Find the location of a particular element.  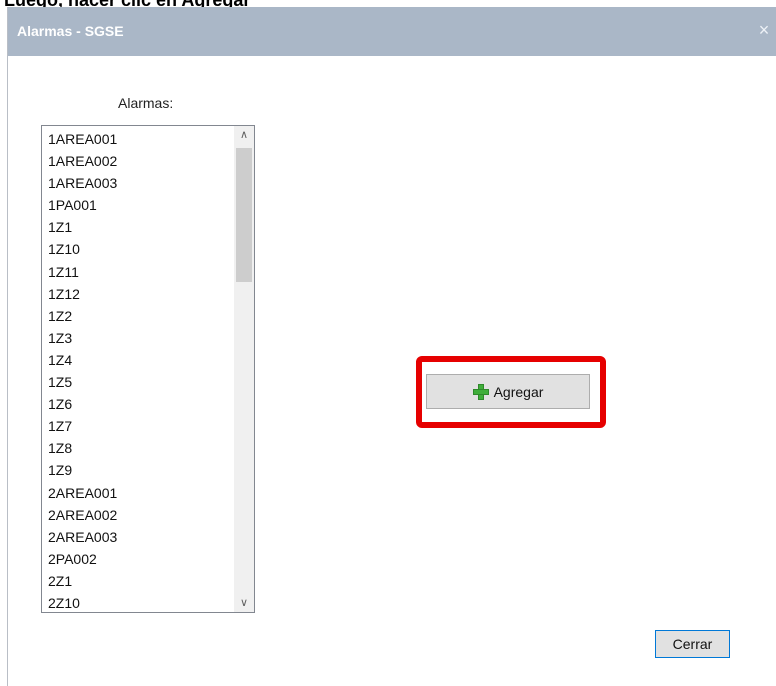

add-button-label: Agregar is located at coordinates (518, 391).